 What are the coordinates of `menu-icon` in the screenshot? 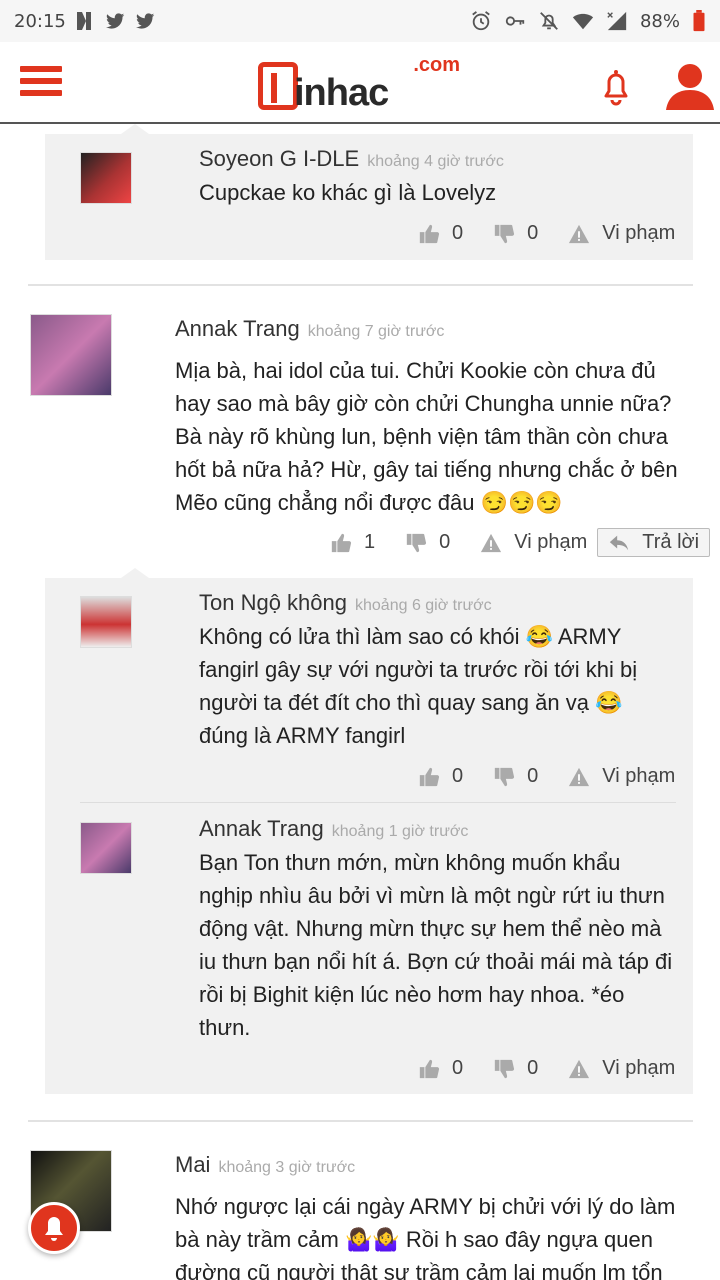 It's located at (41, 83).